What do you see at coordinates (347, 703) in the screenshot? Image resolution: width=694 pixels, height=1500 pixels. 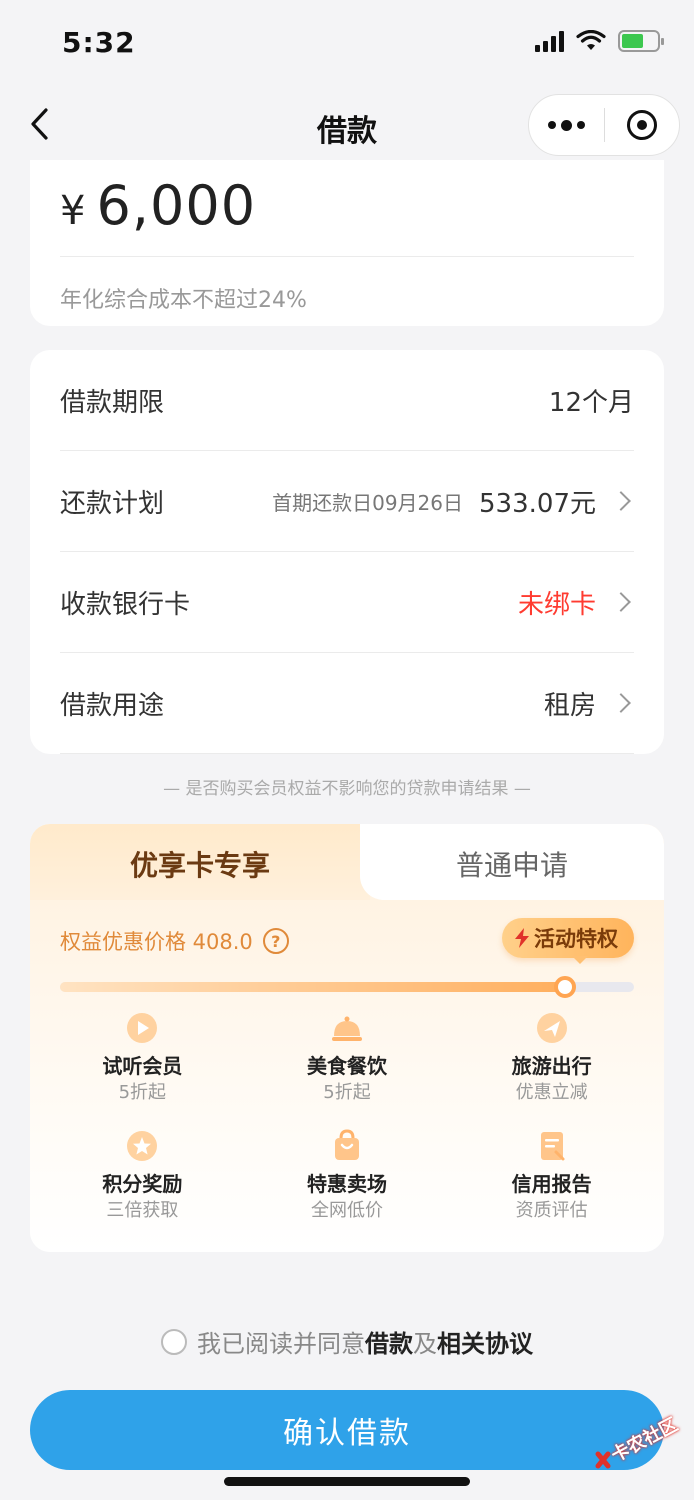 I see `purpose-row: 借款用途 租房` at bounding box center [347, 703].